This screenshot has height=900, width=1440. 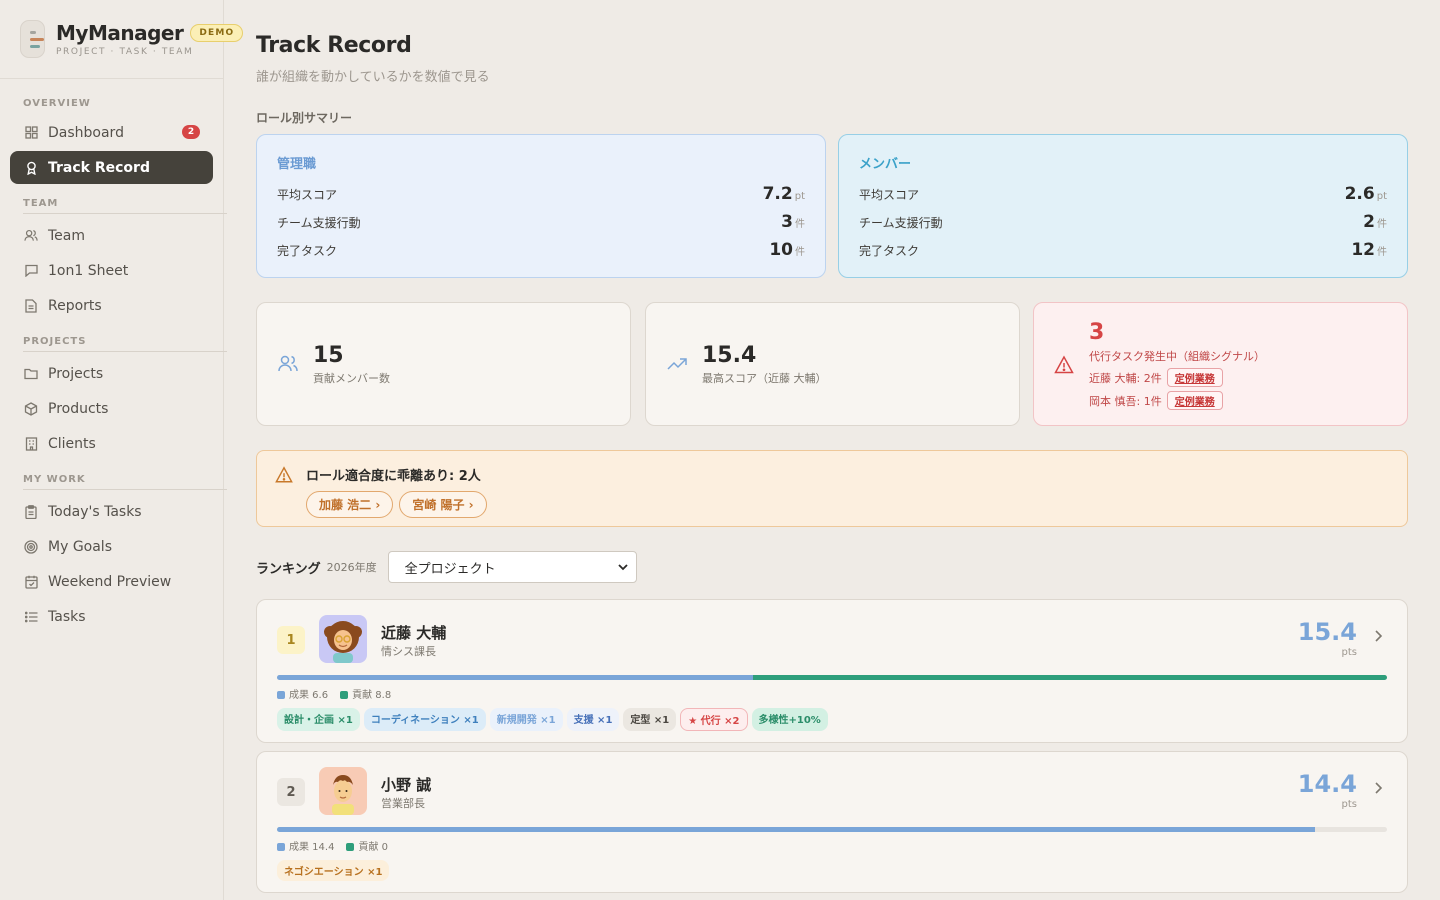 What do you see at coordinates (217, 33) in the screenshot?
I see `demo-badge: DEMO` at bounding box center [217, 33].